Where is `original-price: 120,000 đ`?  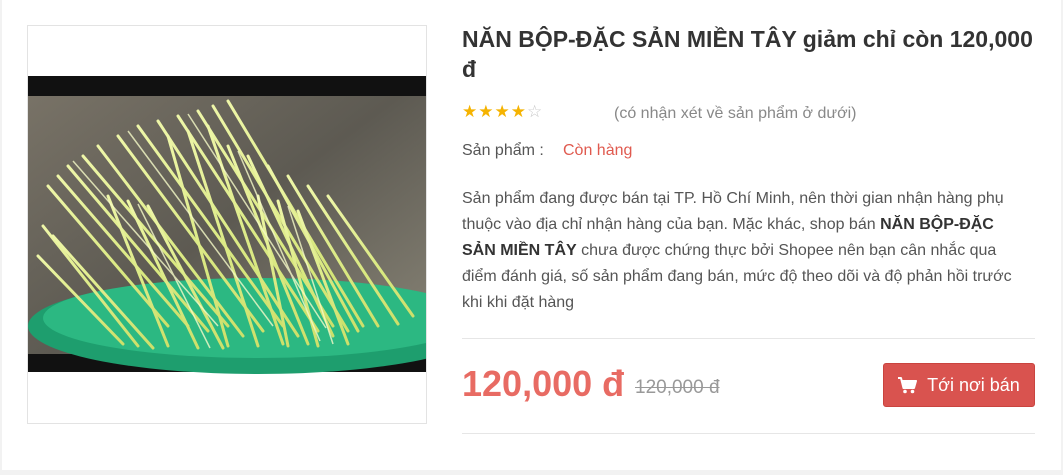 original-price: 120,000 đ is located at coordinates (677, 387).